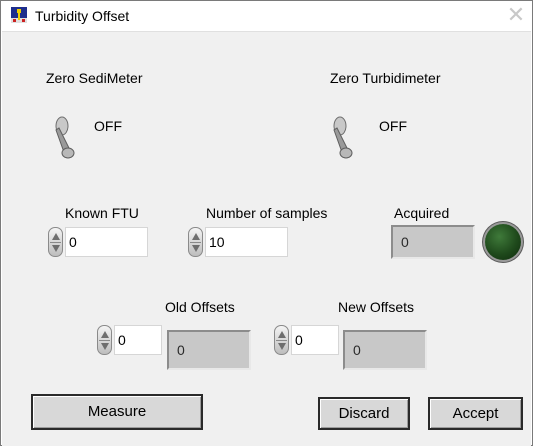  Describe the element at coordinates (267, 213) in the screenshot. I see `samples-label: Number of samples` at that location.